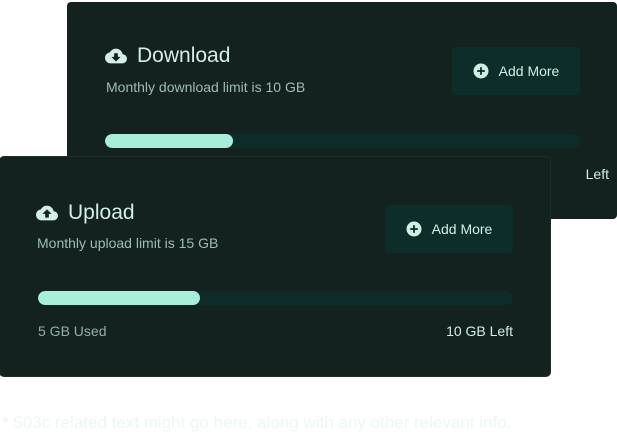 Image resolution: width=617 pixels, height=438 pixels. What do you see at coordinates (206, 87) in the screenshot?
I see `download-subtitle: Monthly download limit is 10 GB` at bounding box center [206, 87].